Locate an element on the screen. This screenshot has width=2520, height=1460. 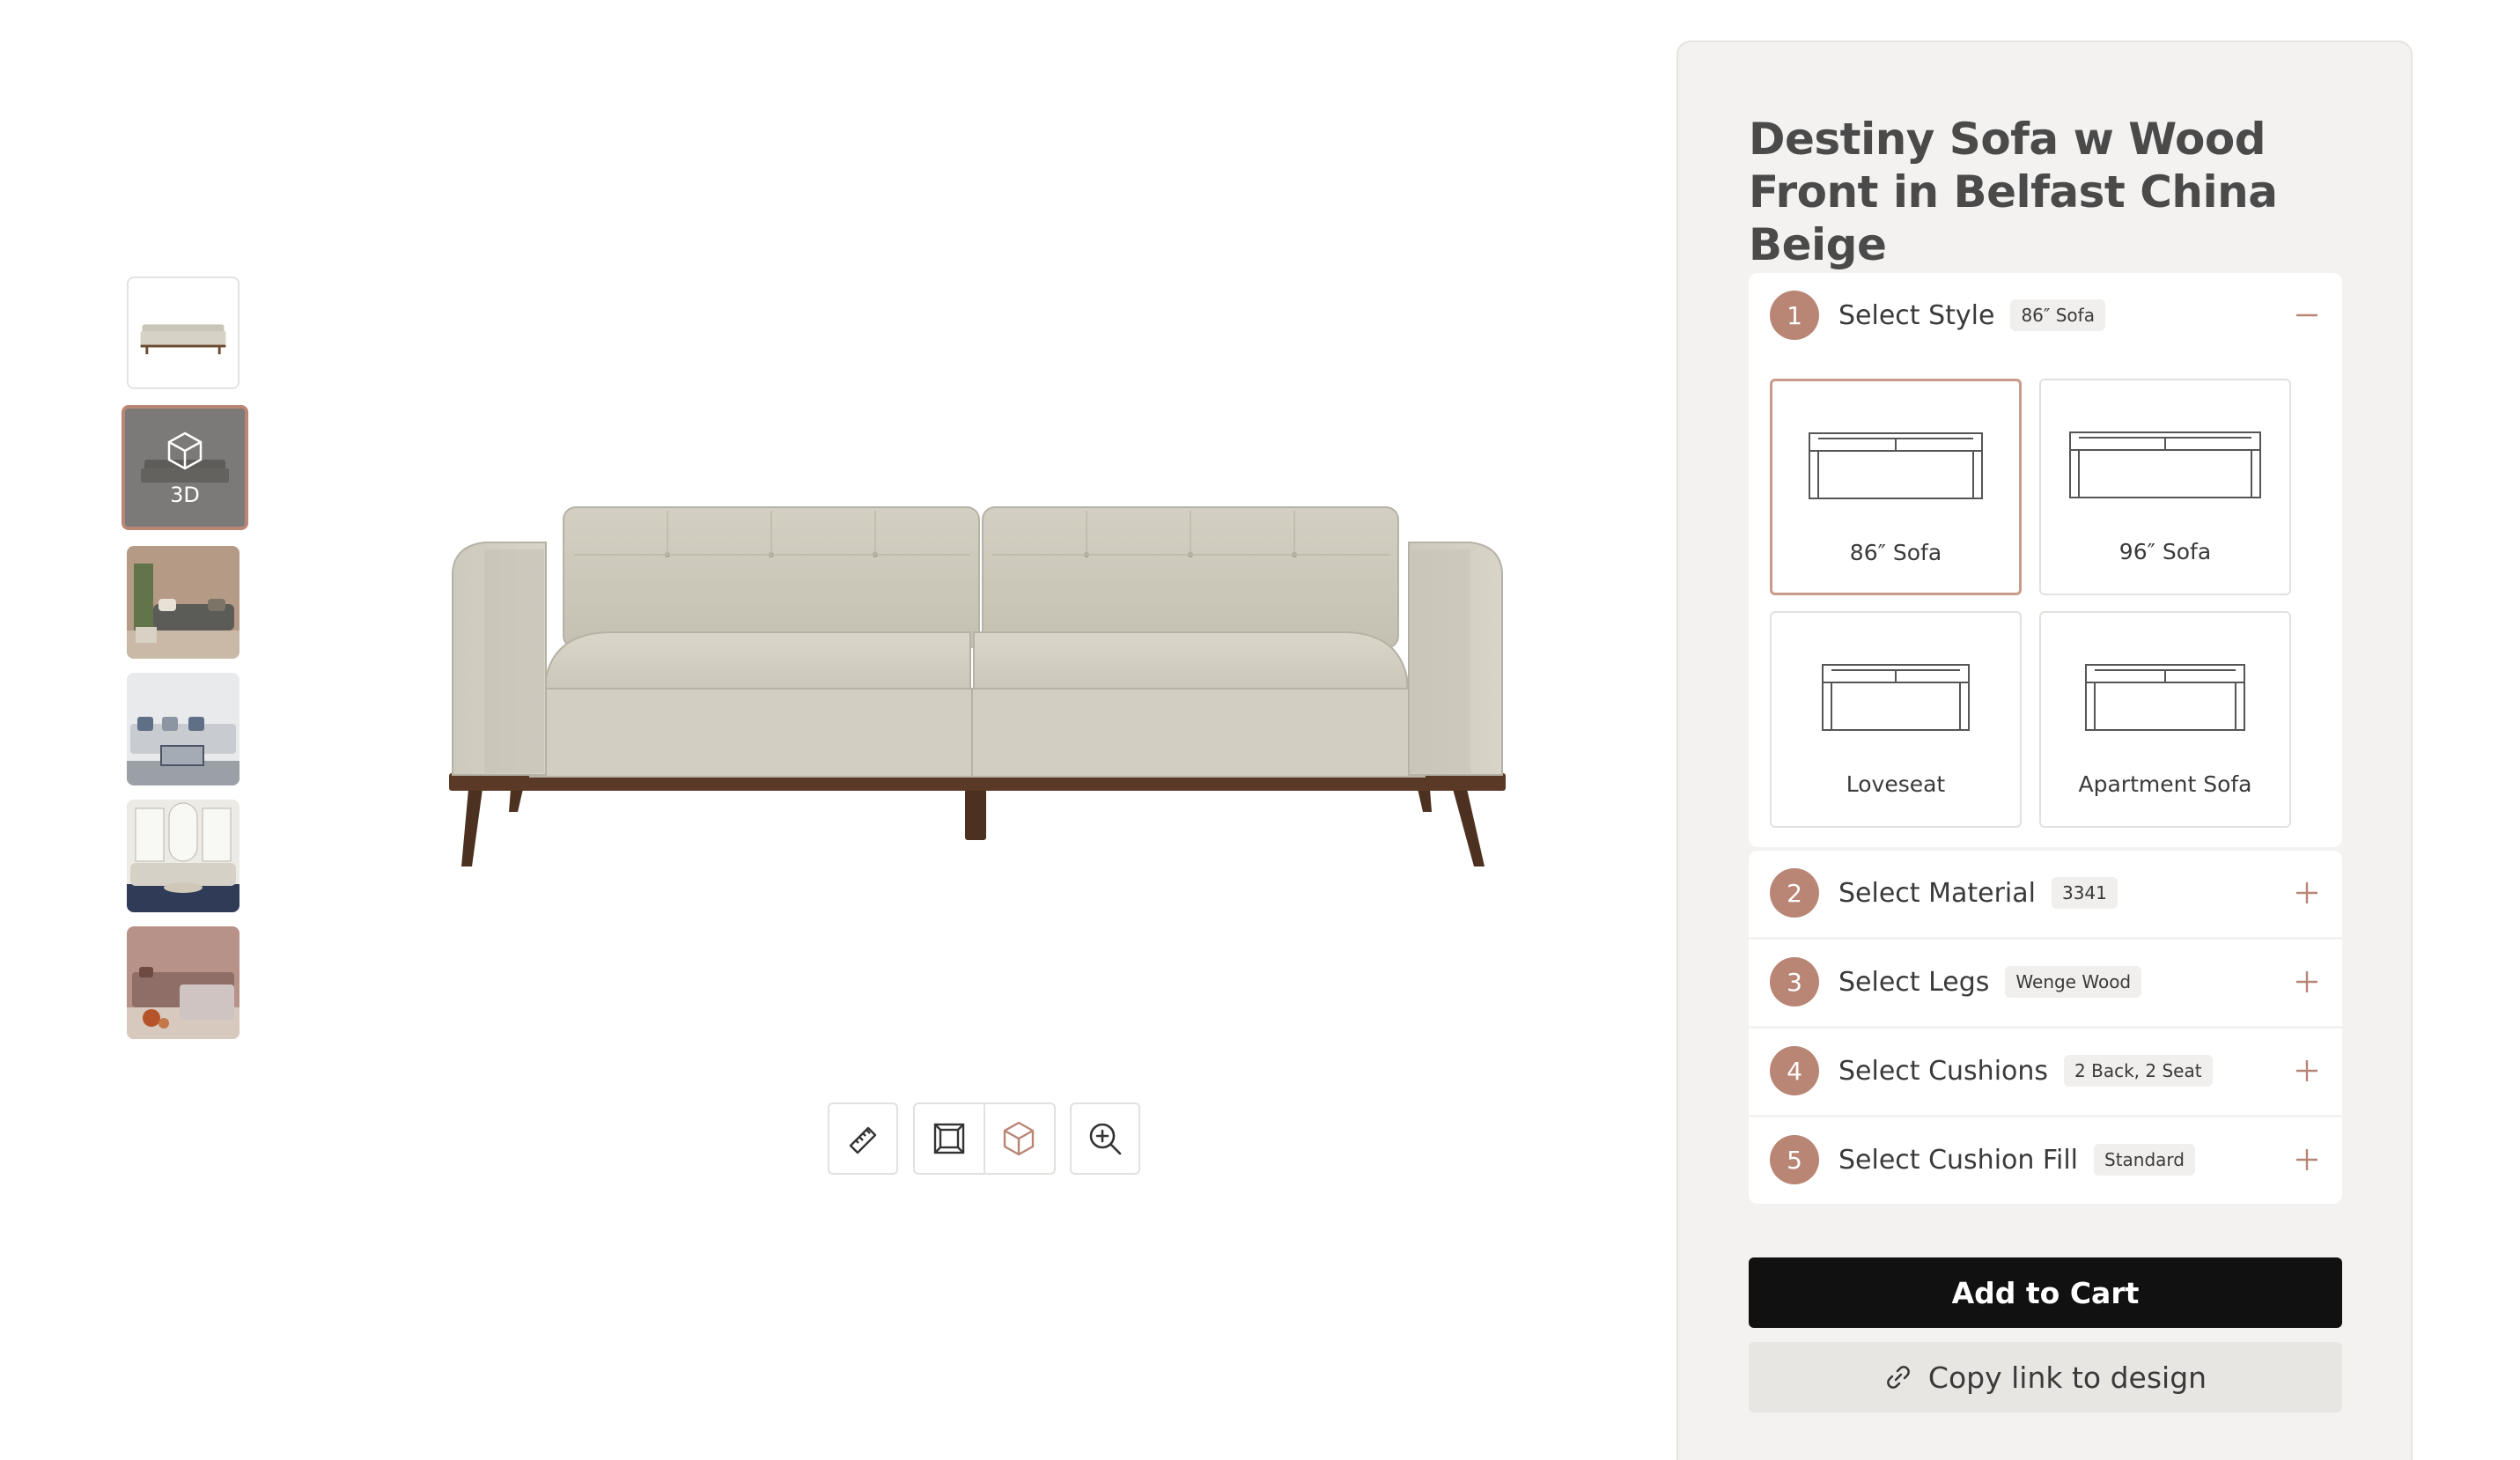
step-number: 1 is located at coordinates (1794, 315).